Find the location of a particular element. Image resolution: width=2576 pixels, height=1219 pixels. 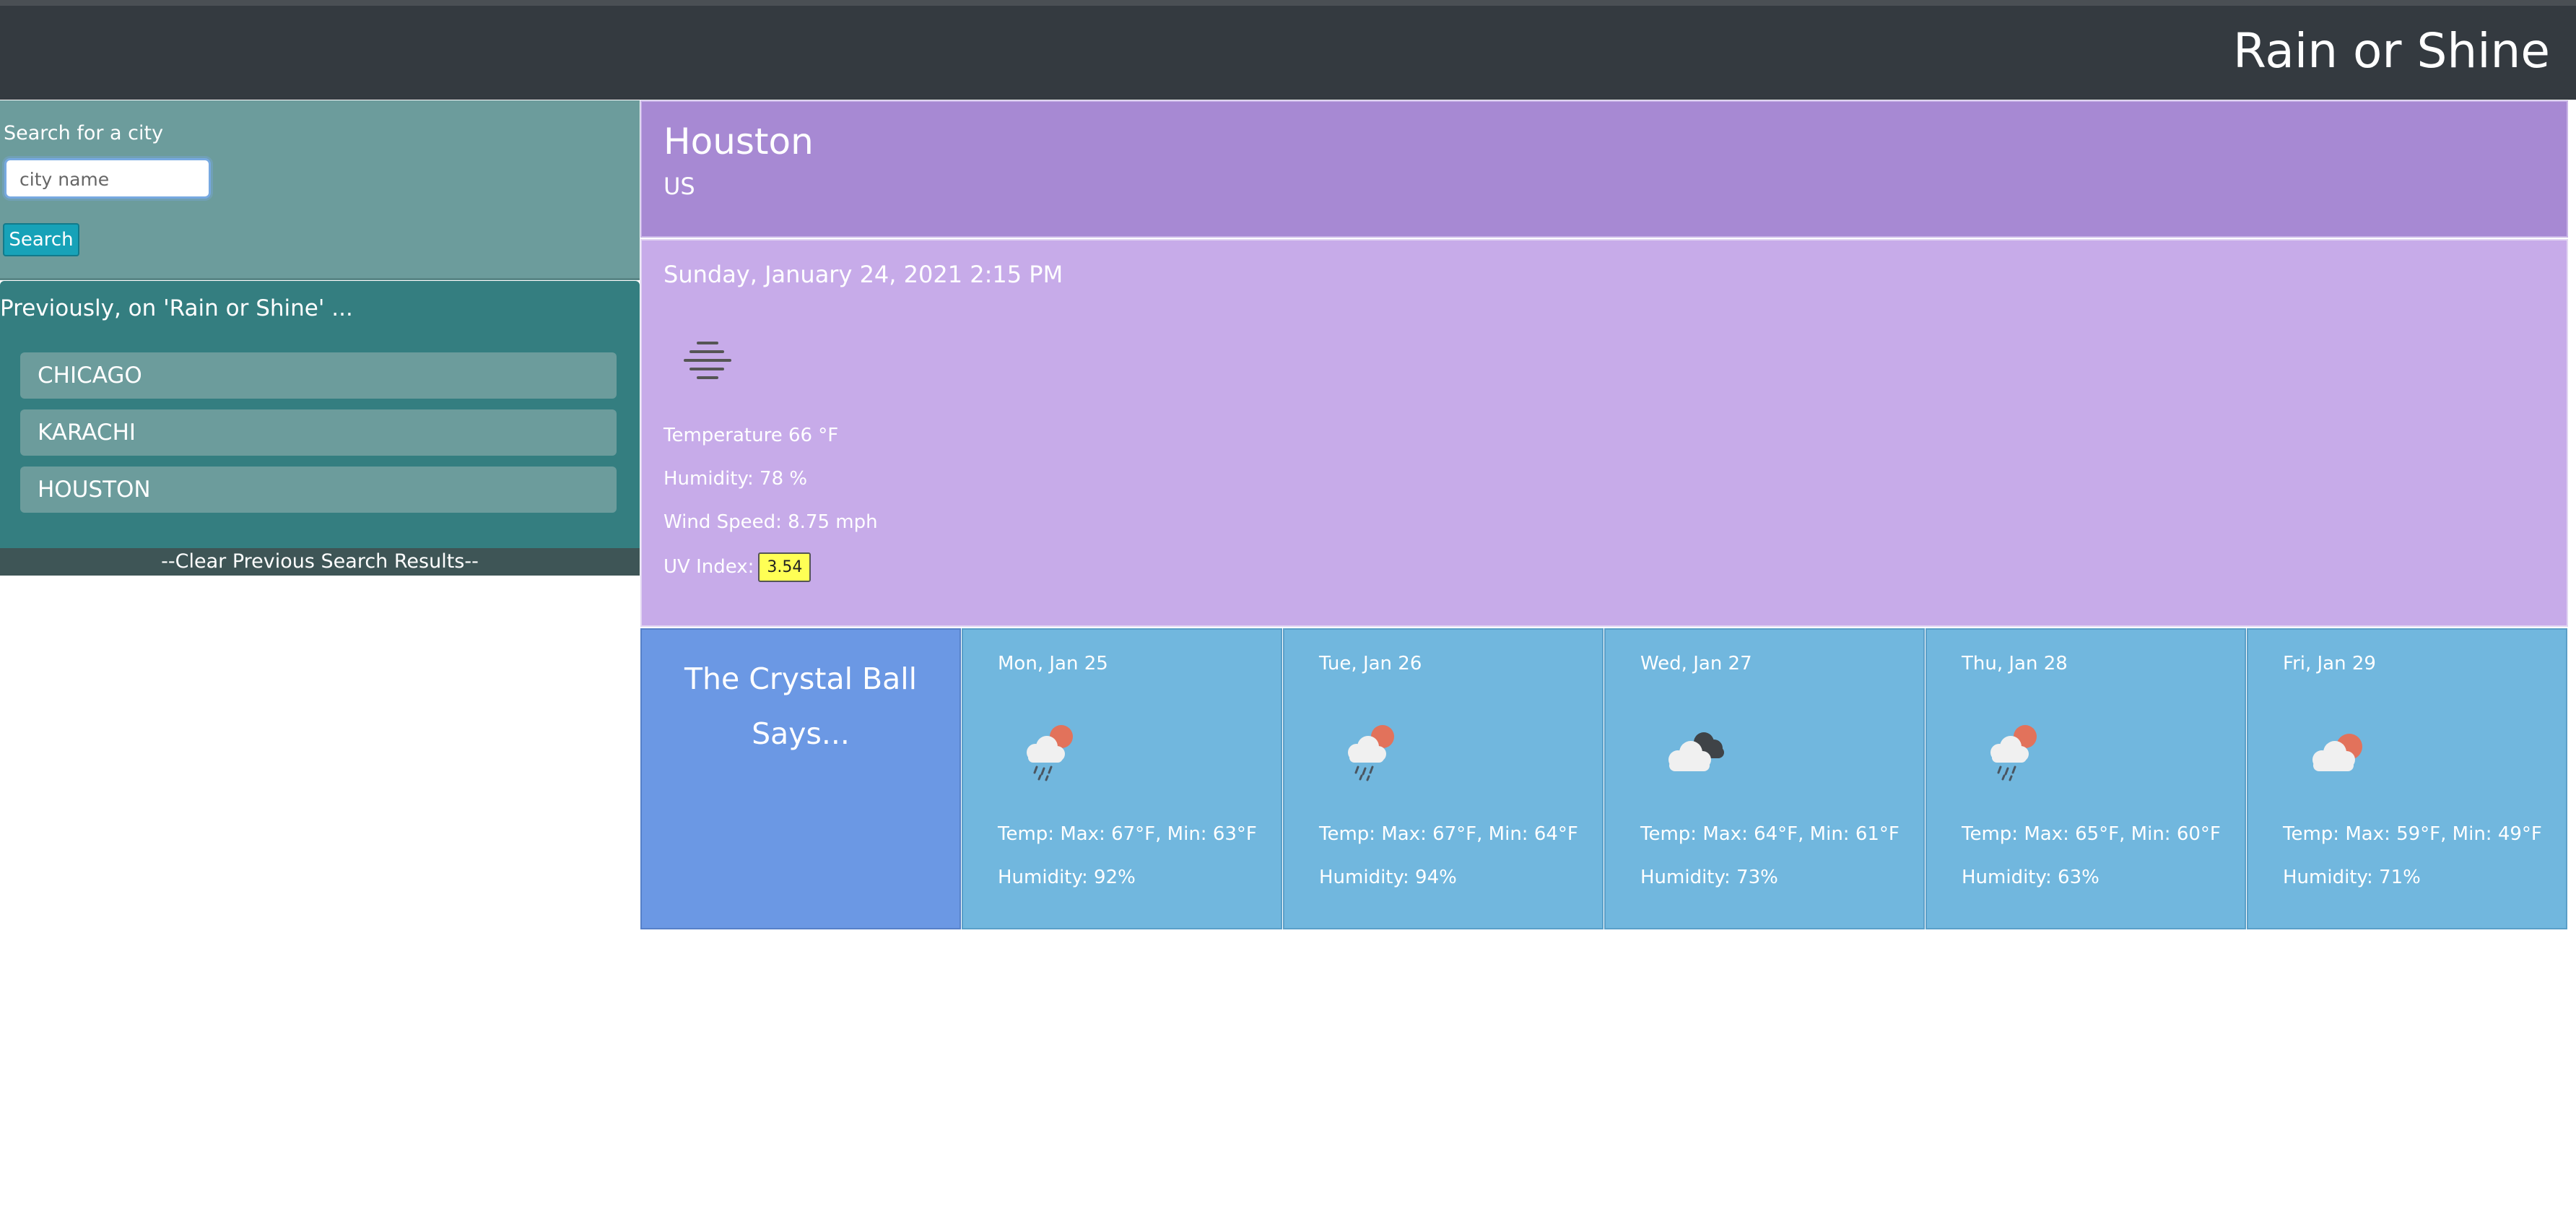

uv-index-row: UV Index: 3.54 is located at coordinates (737, 567).